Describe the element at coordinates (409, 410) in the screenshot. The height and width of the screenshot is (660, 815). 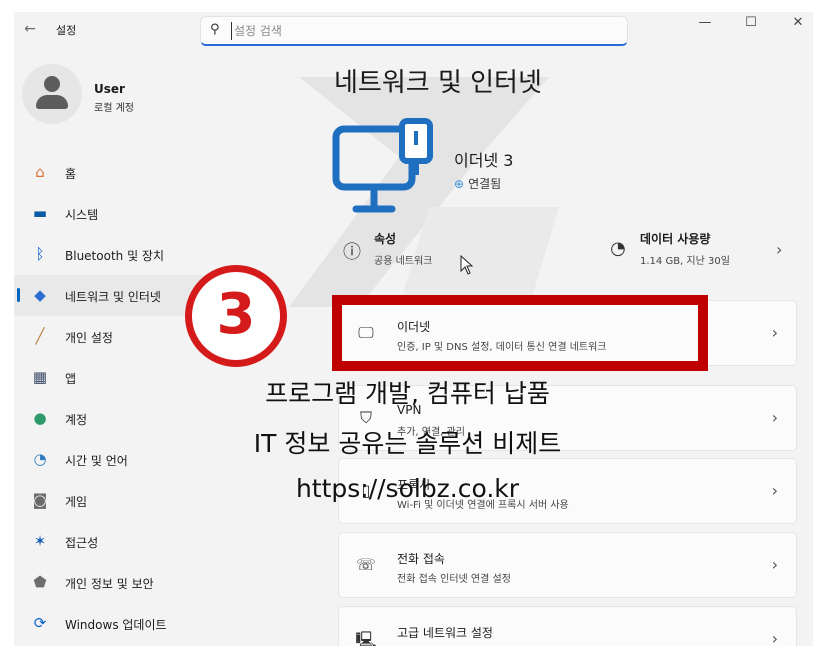
I see `card-title: VPN` at that location.